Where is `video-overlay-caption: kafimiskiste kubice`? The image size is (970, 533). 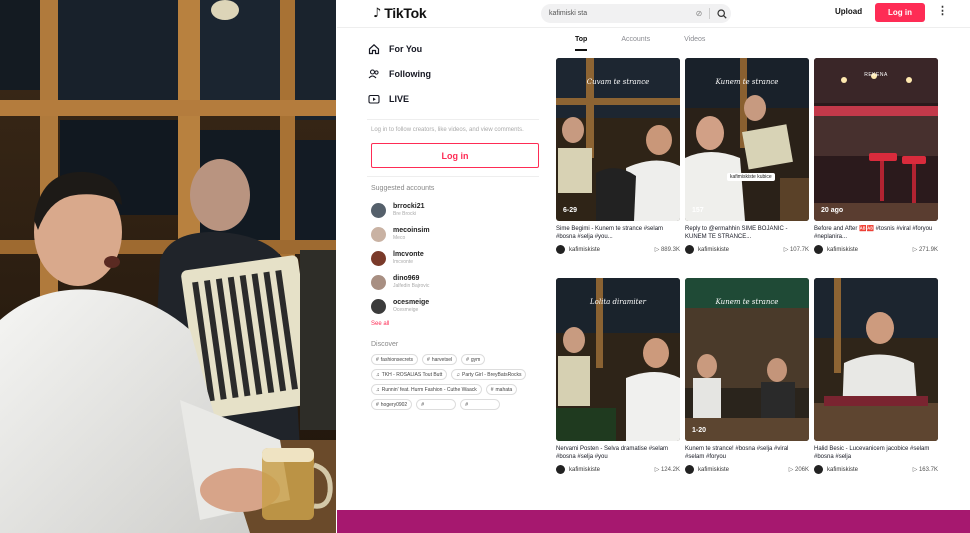
video-overlay-caption: kafimiskiste kubice is located at coordinates (751, 177).